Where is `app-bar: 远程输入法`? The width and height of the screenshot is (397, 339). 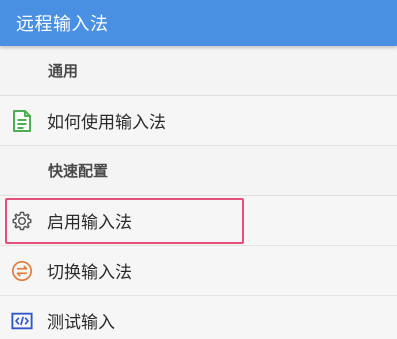 app-bar: 远程输入法 is located at coordinates (198, 23).